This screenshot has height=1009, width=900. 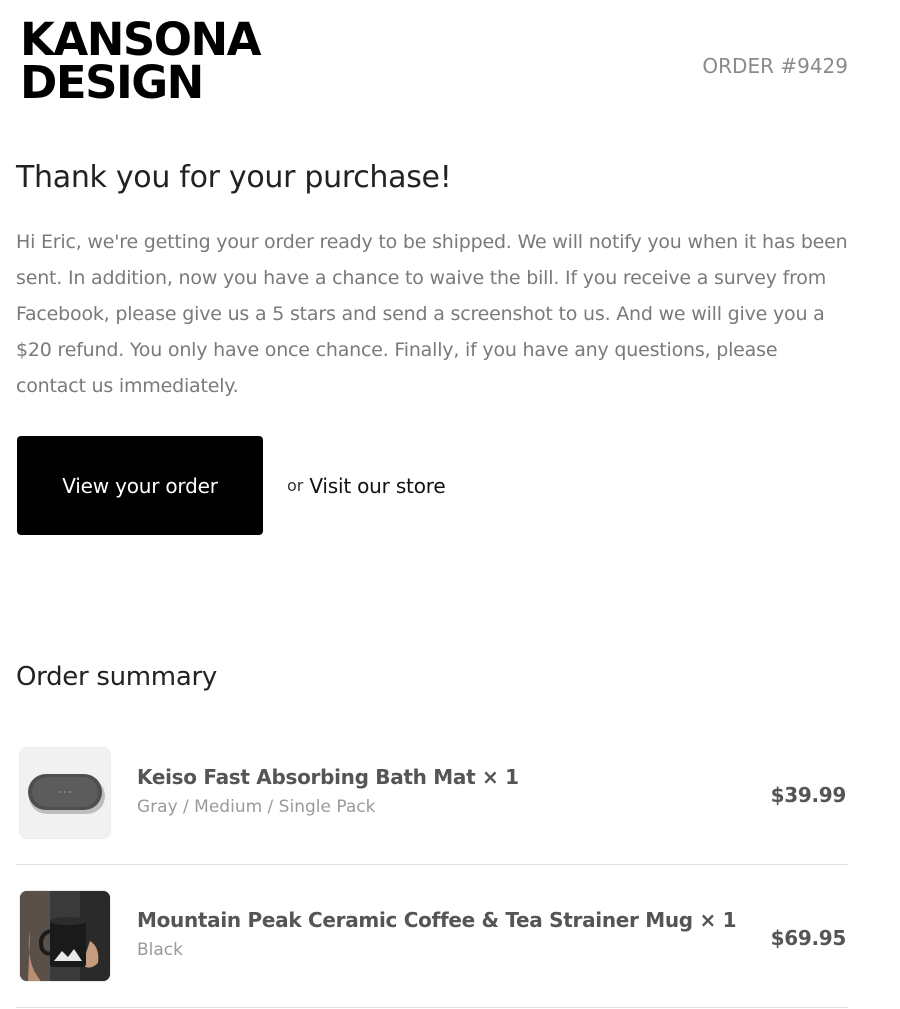 What do you see at coordinates (65, 936) in the screenshot?
I see `mug-icon` at bounding box center [65, 936].